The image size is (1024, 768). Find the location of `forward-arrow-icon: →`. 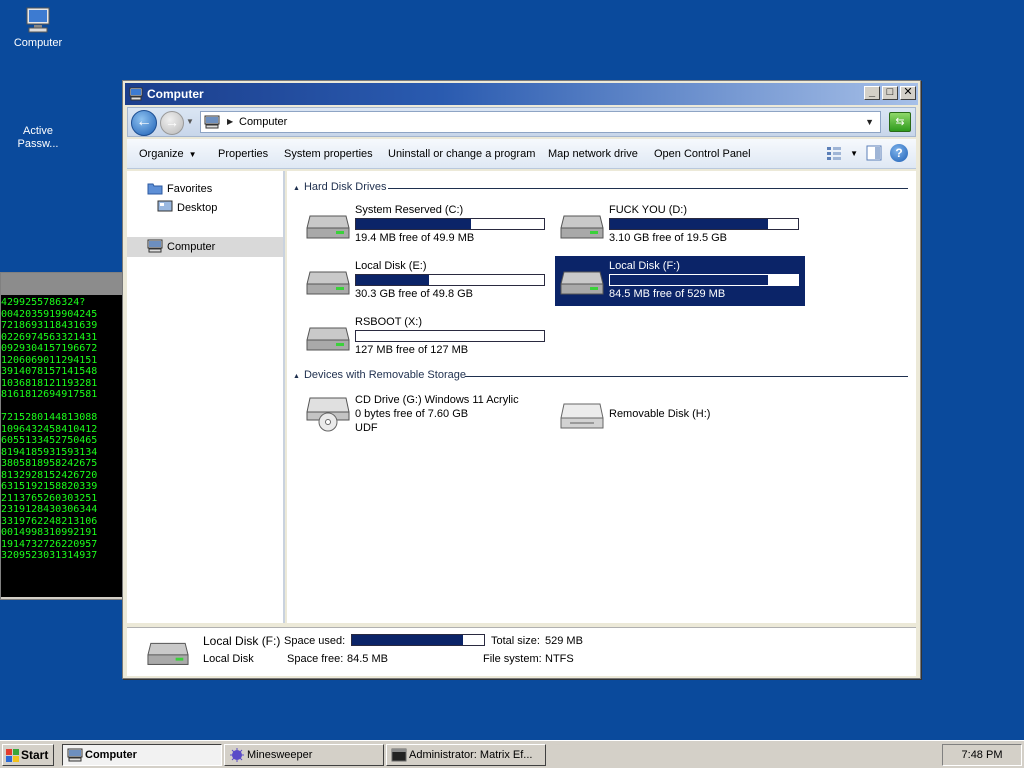

forward-arrow-icon: → is located at coordinates (172, 123).